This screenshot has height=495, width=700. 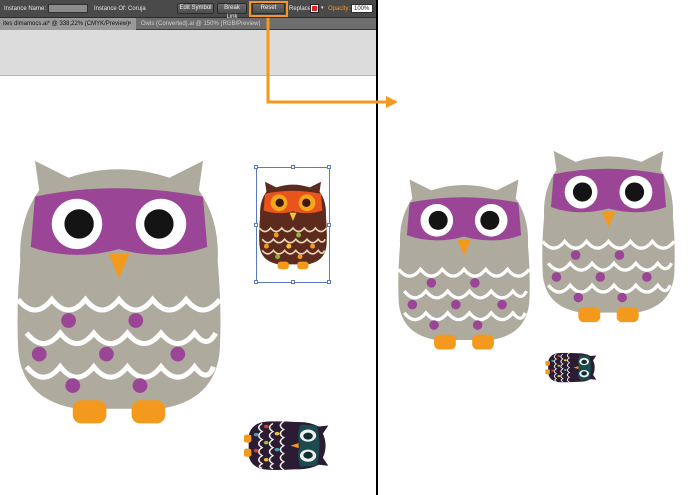 What do you see at coordinates (322, 8) in the screenshot?
I see `chevron-down-icon: ▾` at bounding box center [322, 8].